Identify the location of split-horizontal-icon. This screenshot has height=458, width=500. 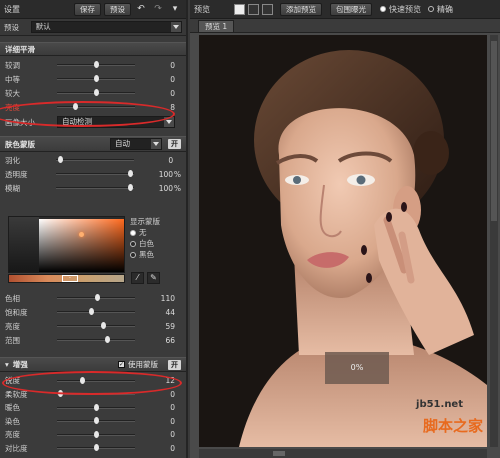
(253, 9).